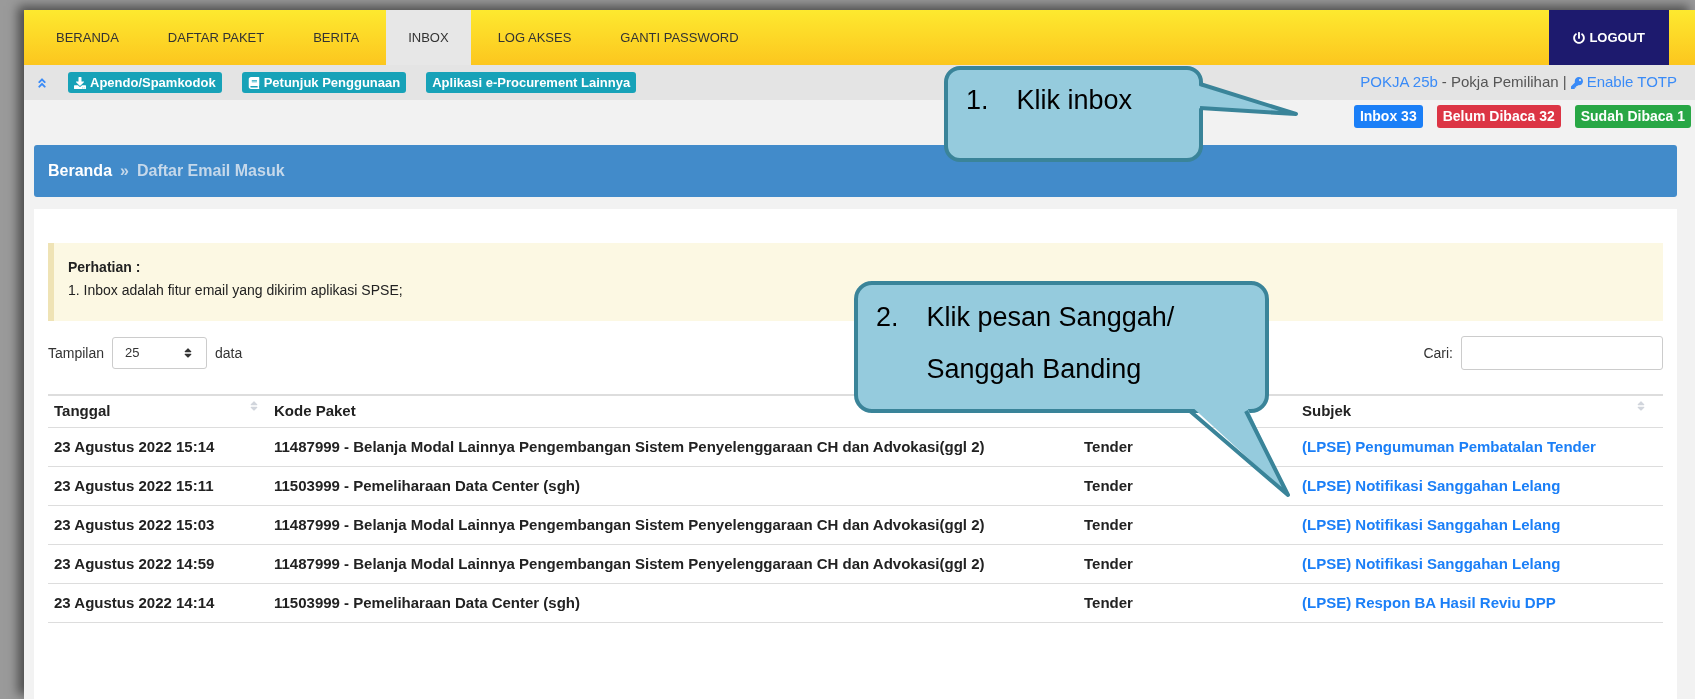 This screenshot has height=699, width=1695. Describe the element at coordinates (336, 37) in the screenshot. I see `nav-tab: BERITA` at that location.